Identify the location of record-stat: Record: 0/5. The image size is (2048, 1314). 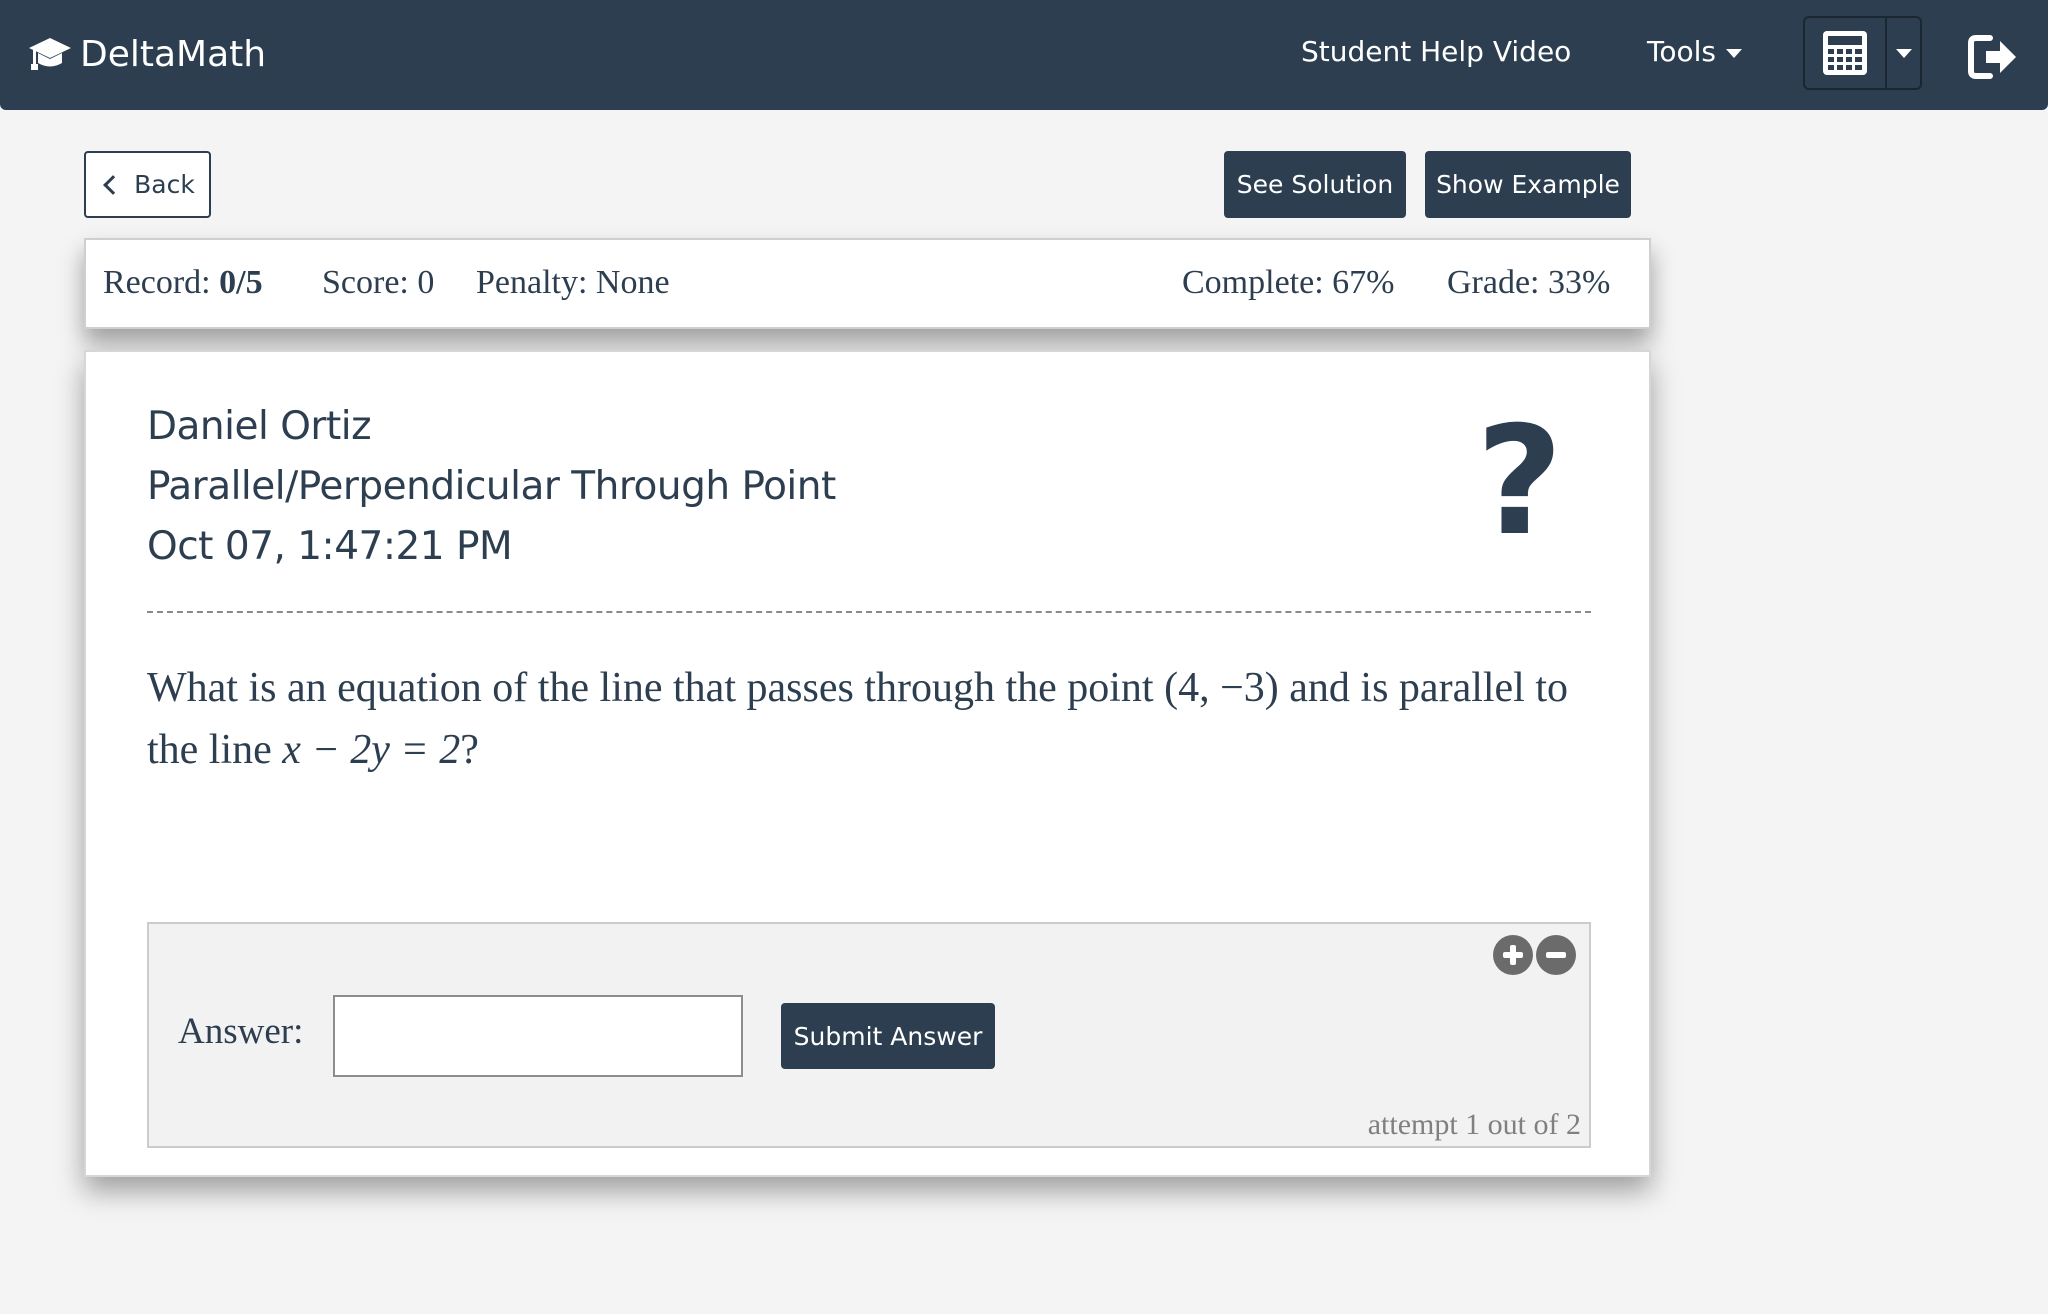
(183, 283).